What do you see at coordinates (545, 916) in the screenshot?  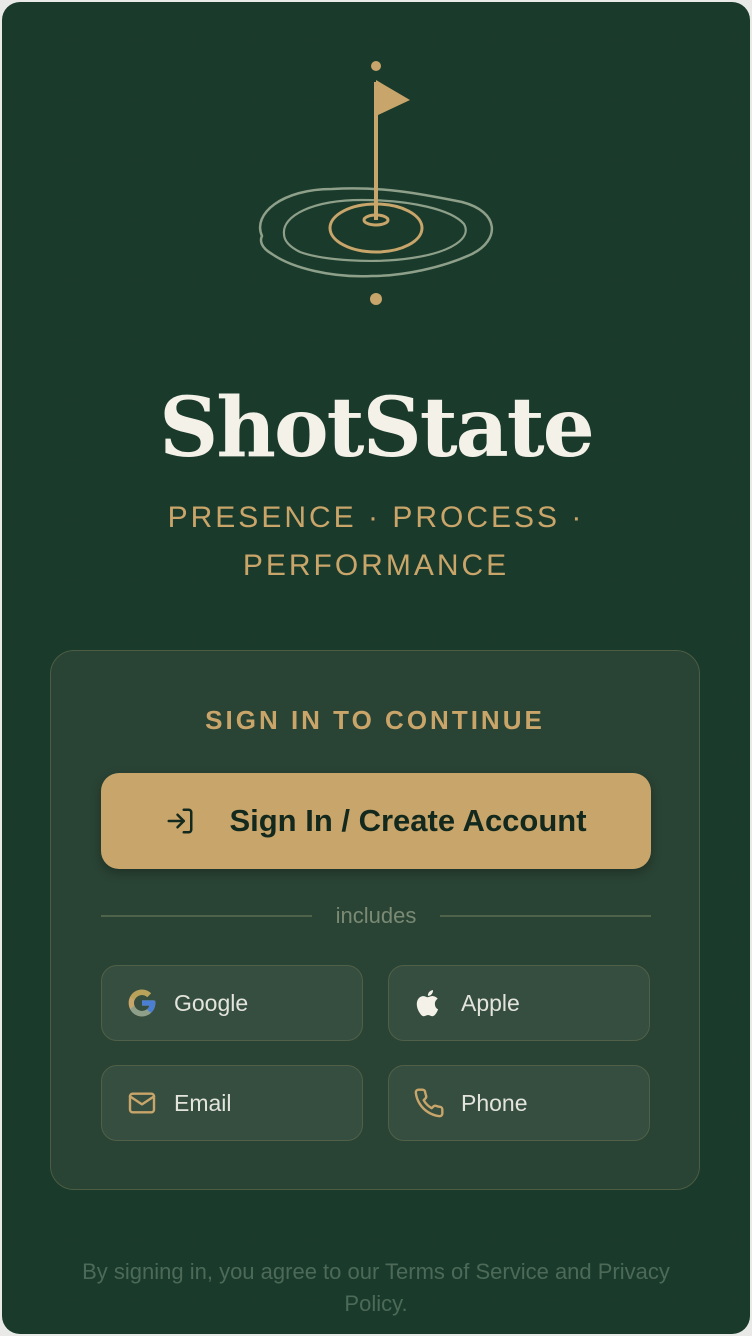 I see `divider-line-right` at bounding box center [545, 916].